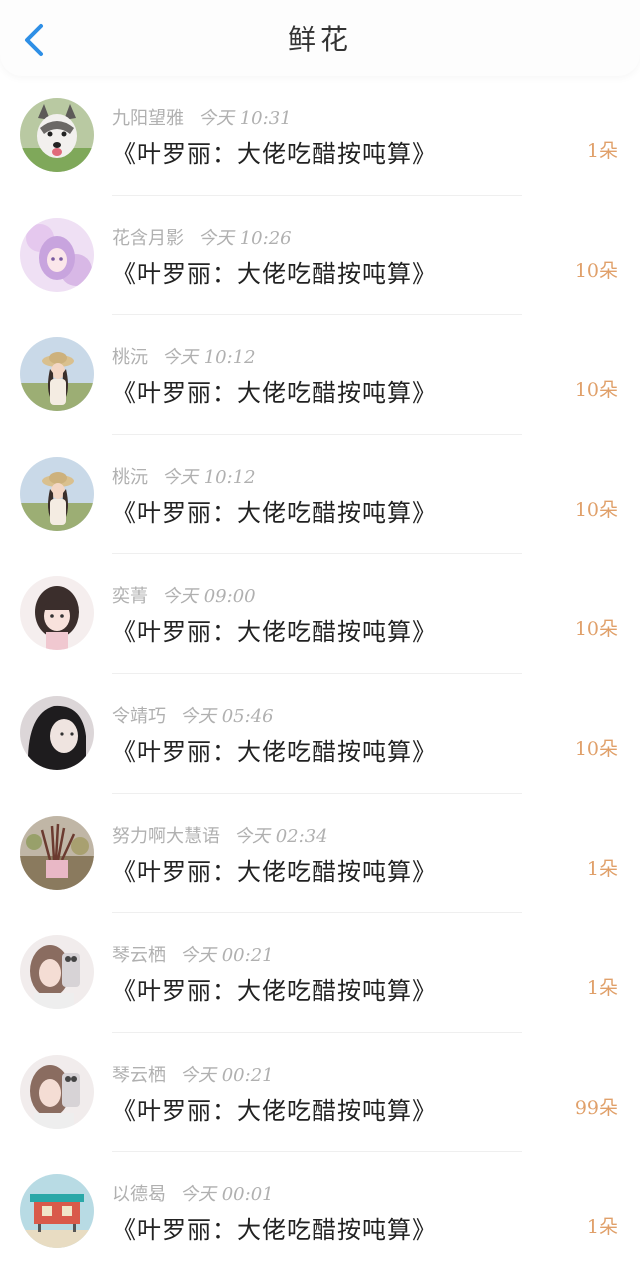  I want to click on user-meta: 以德曷 今天 00:01, so click(193, 1193).